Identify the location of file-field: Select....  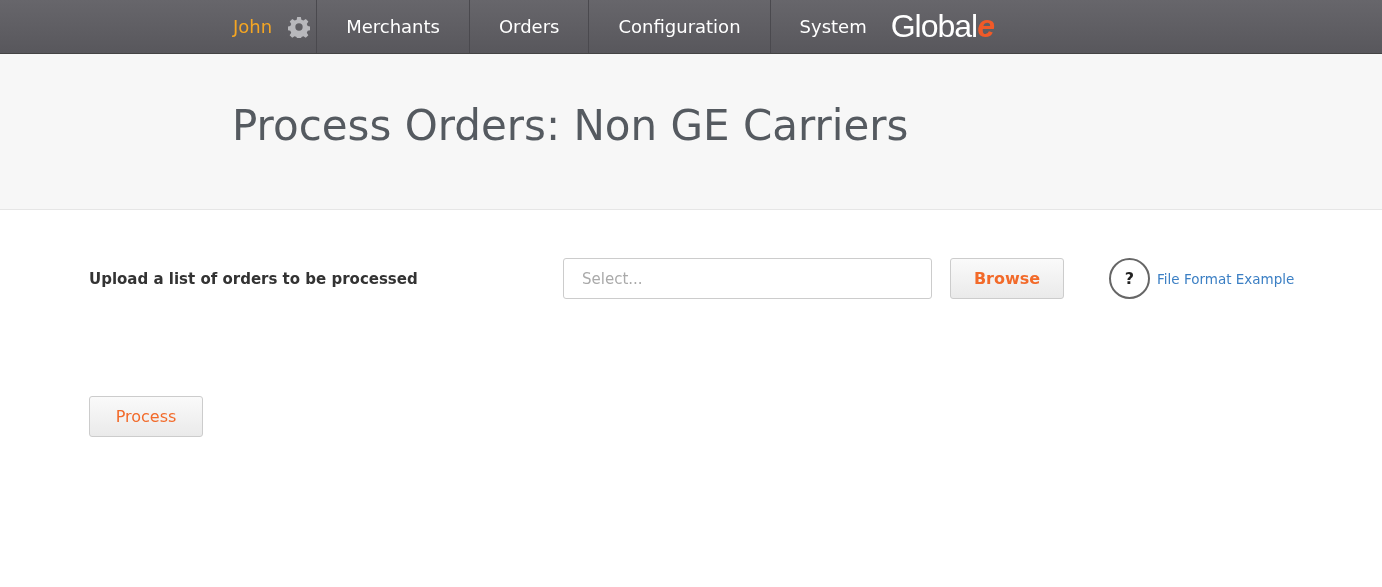
(747, 278).